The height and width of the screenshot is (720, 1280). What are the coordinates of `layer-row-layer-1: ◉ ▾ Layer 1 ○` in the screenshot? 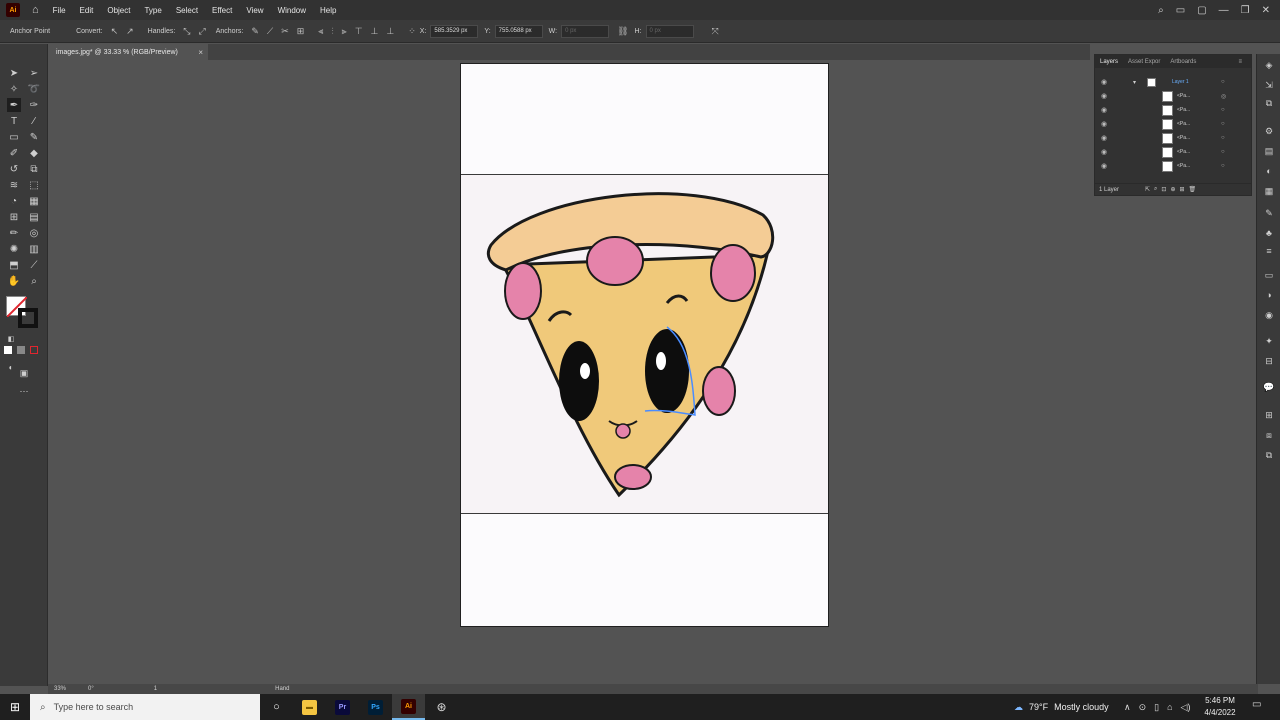 It's located at (1169, 82).